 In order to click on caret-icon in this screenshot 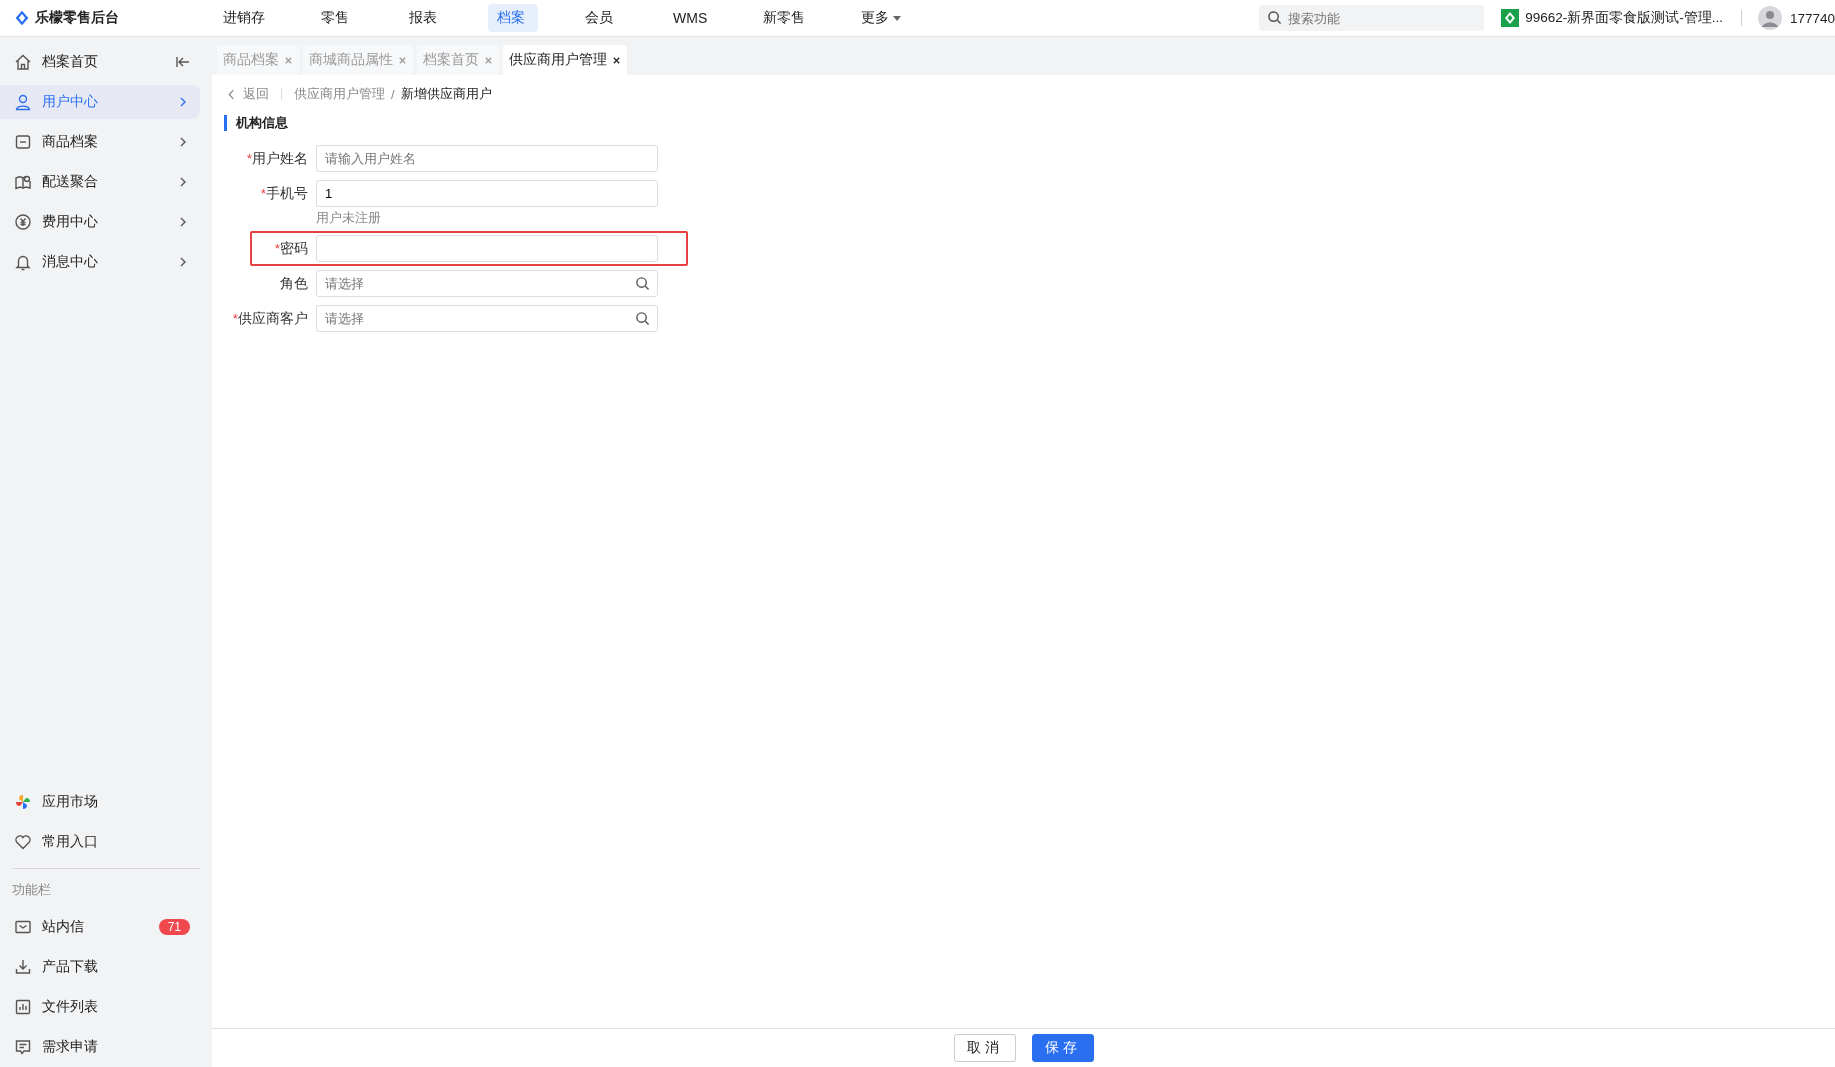, I will do `click(897, 18)`.